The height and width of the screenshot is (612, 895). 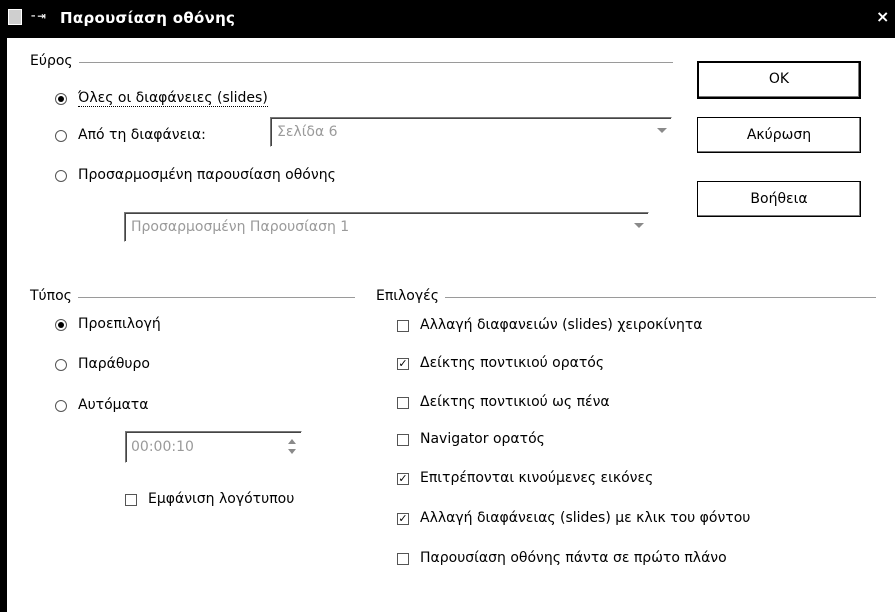 I want to click on radio-custom-show-label: Προσαρμοσμένη παρουσίαση οθόνης, so click(x=207, y=175).